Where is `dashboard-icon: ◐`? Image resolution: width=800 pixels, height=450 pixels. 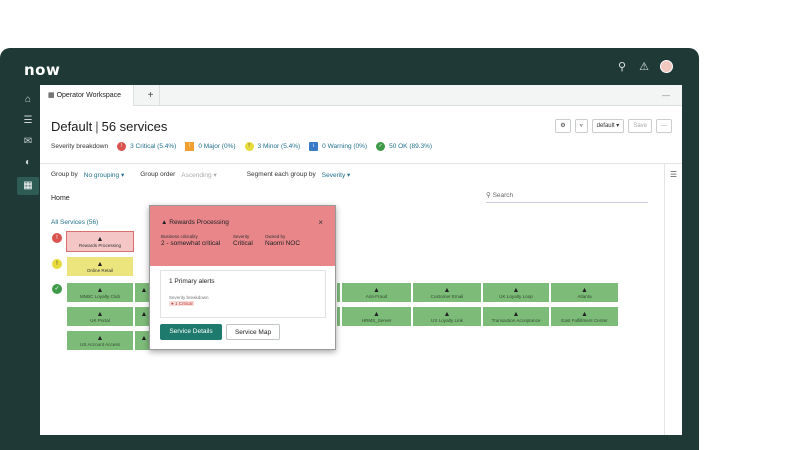
dashboard-icon: ◐ is located at coordinates (28, 163).